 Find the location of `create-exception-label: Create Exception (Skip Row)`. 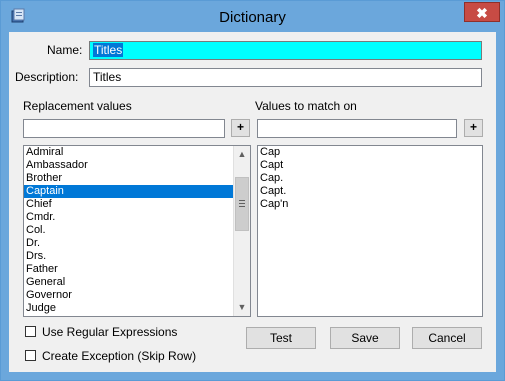

create-exception-label: Create Exception (Skip Row) is located at coordinates (119, 355).